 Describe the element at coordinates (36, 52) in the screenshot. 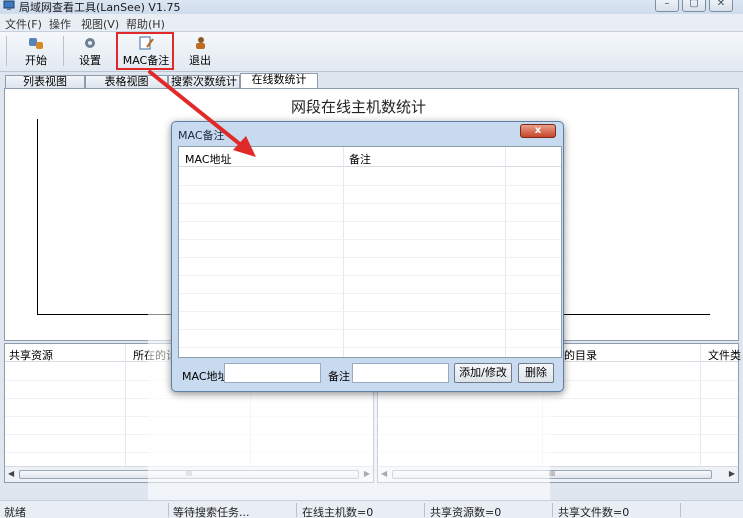

I see `start-button: 开始` at that location.